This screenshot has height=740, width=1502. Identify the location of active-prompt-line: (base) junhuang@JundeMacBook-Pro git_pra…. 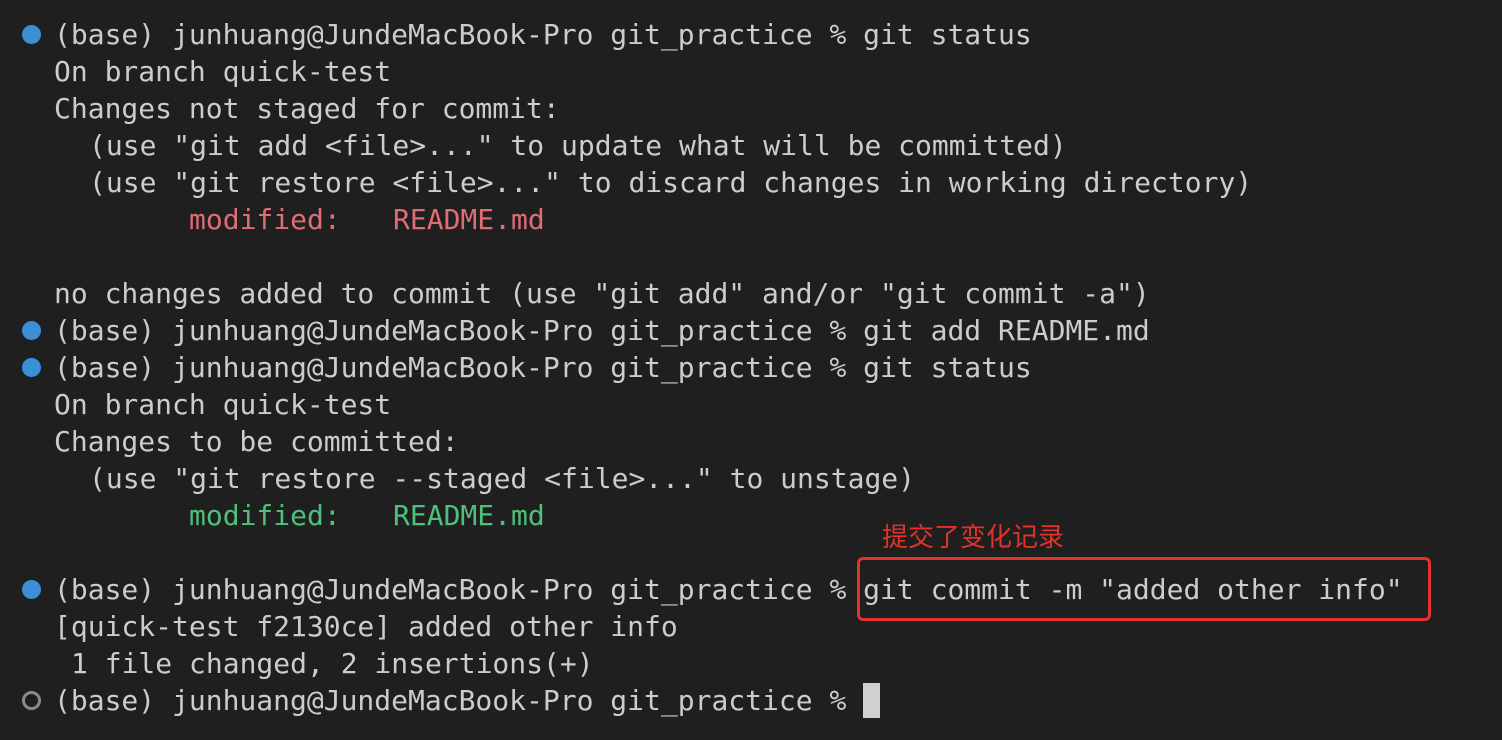
(440, 700).